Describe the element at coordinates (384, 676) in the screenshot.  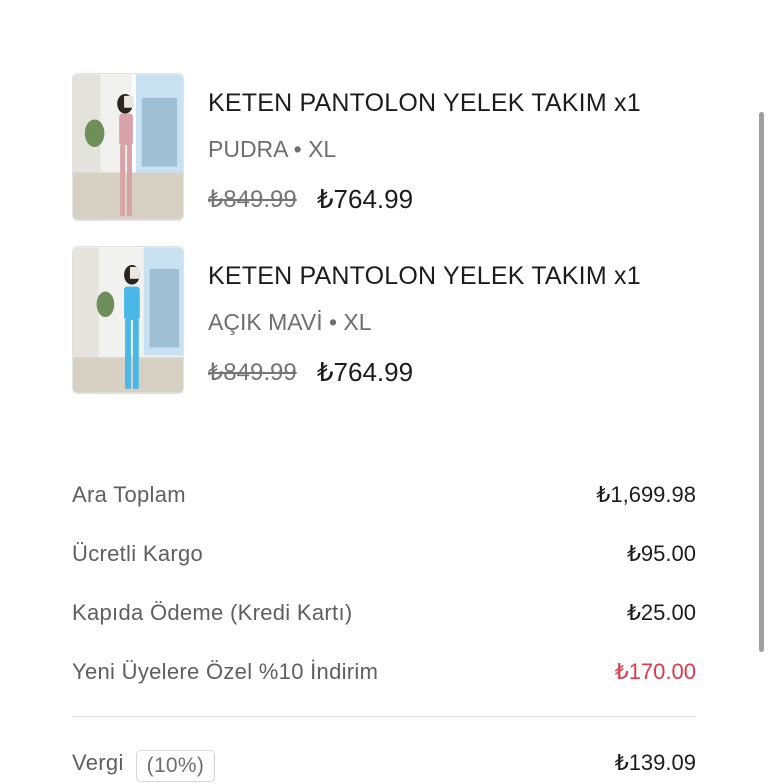
I see `discount-row: Yeni Üyelere Özel %10 İndirim ₺170.00` at that location.